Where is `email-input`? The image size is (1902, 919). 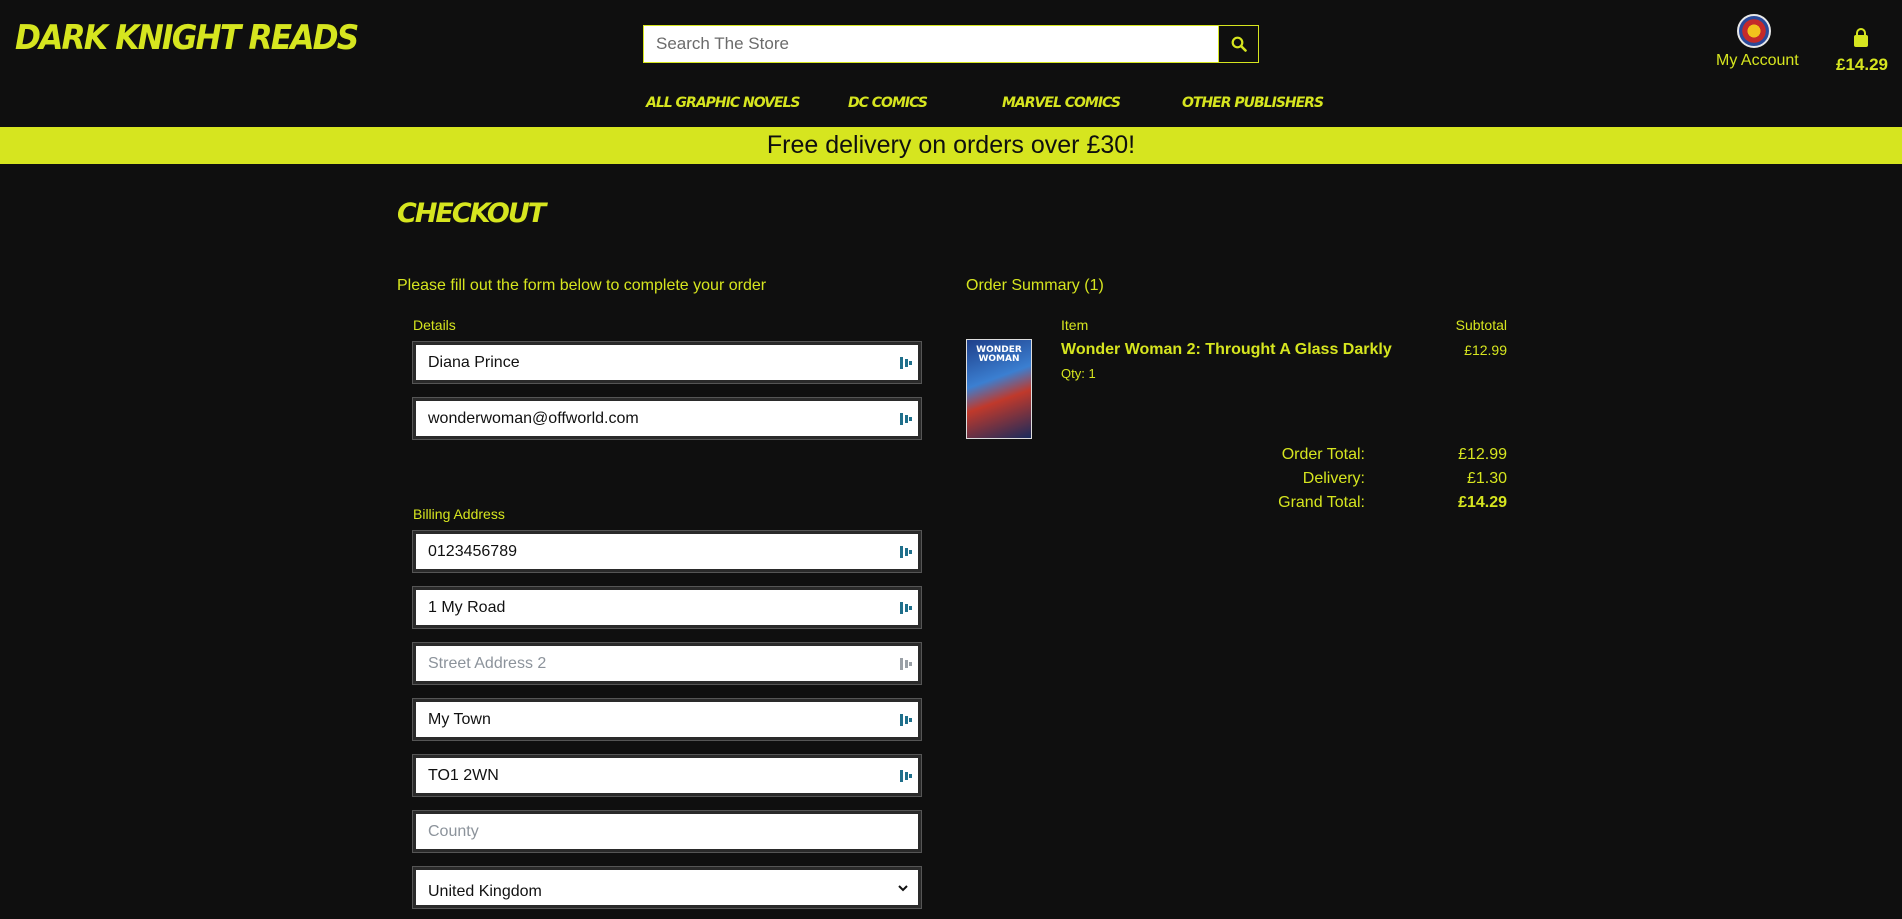 email-input is located at coordinates (667, 418).